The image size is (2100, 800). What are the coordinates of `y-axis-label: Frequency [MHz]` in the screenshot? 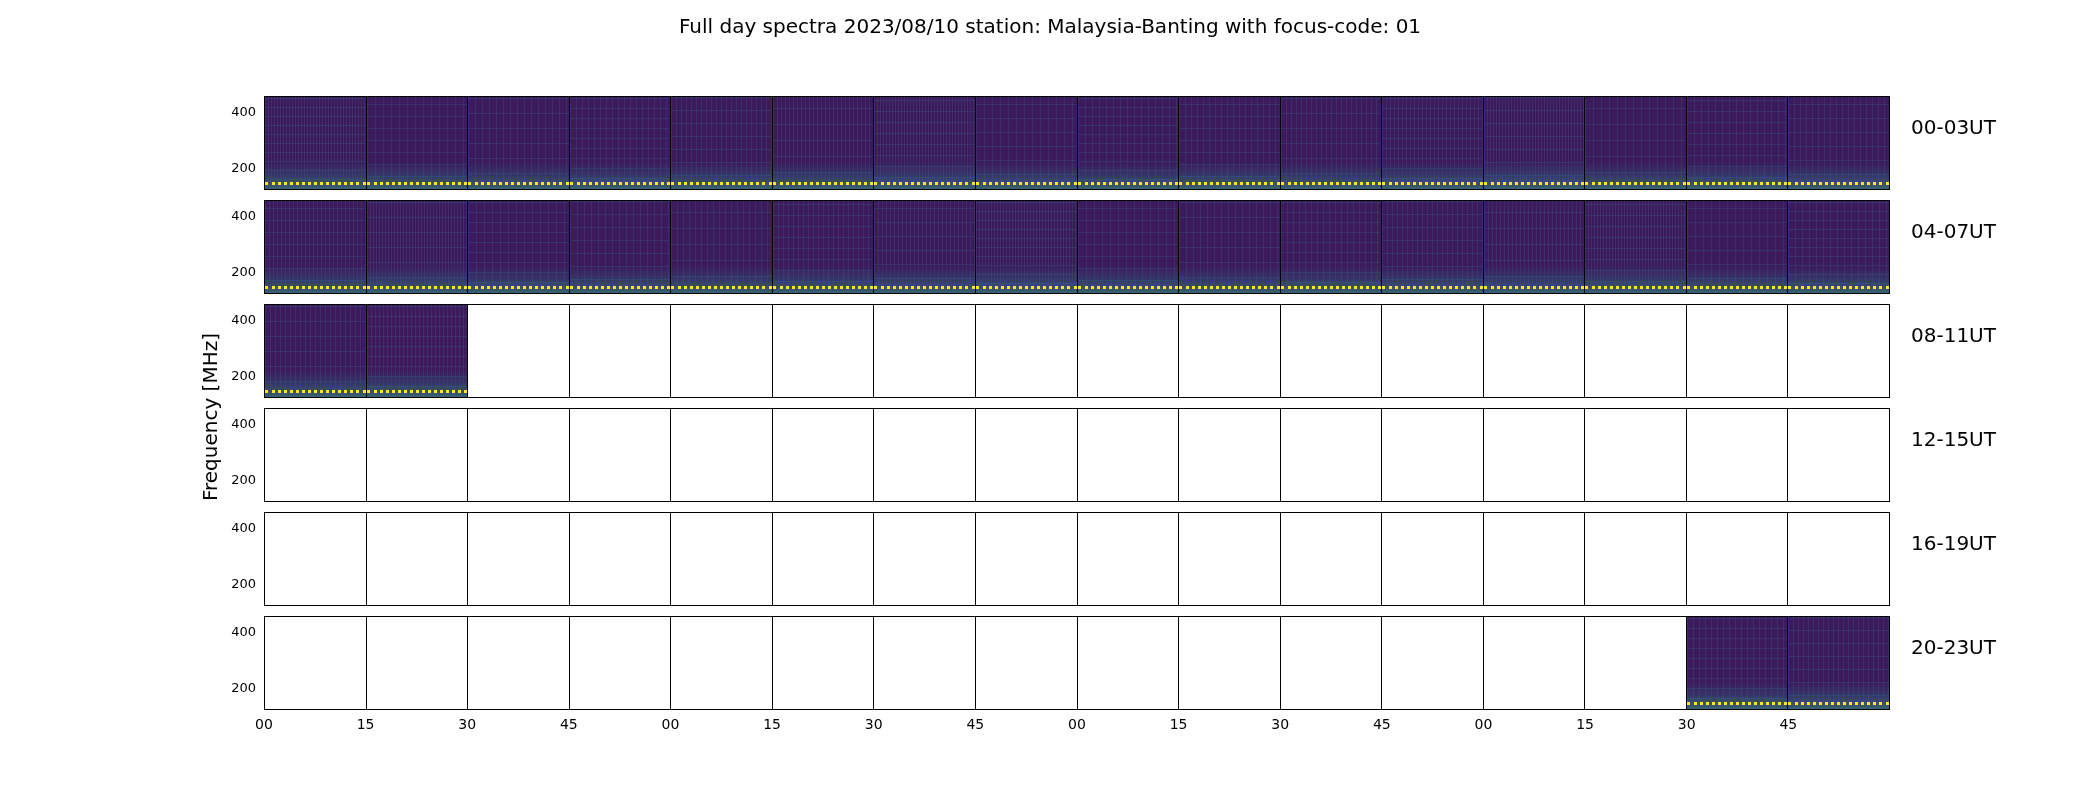 It's located at (210, 417).